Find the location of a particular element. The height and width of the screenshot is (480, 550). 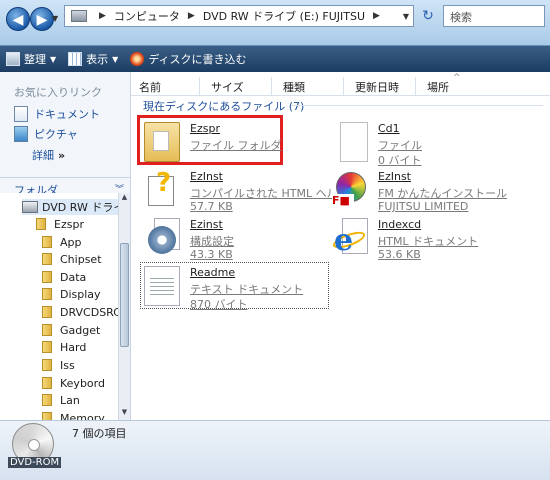

text-file-icon is located at coordinates (162, 286).